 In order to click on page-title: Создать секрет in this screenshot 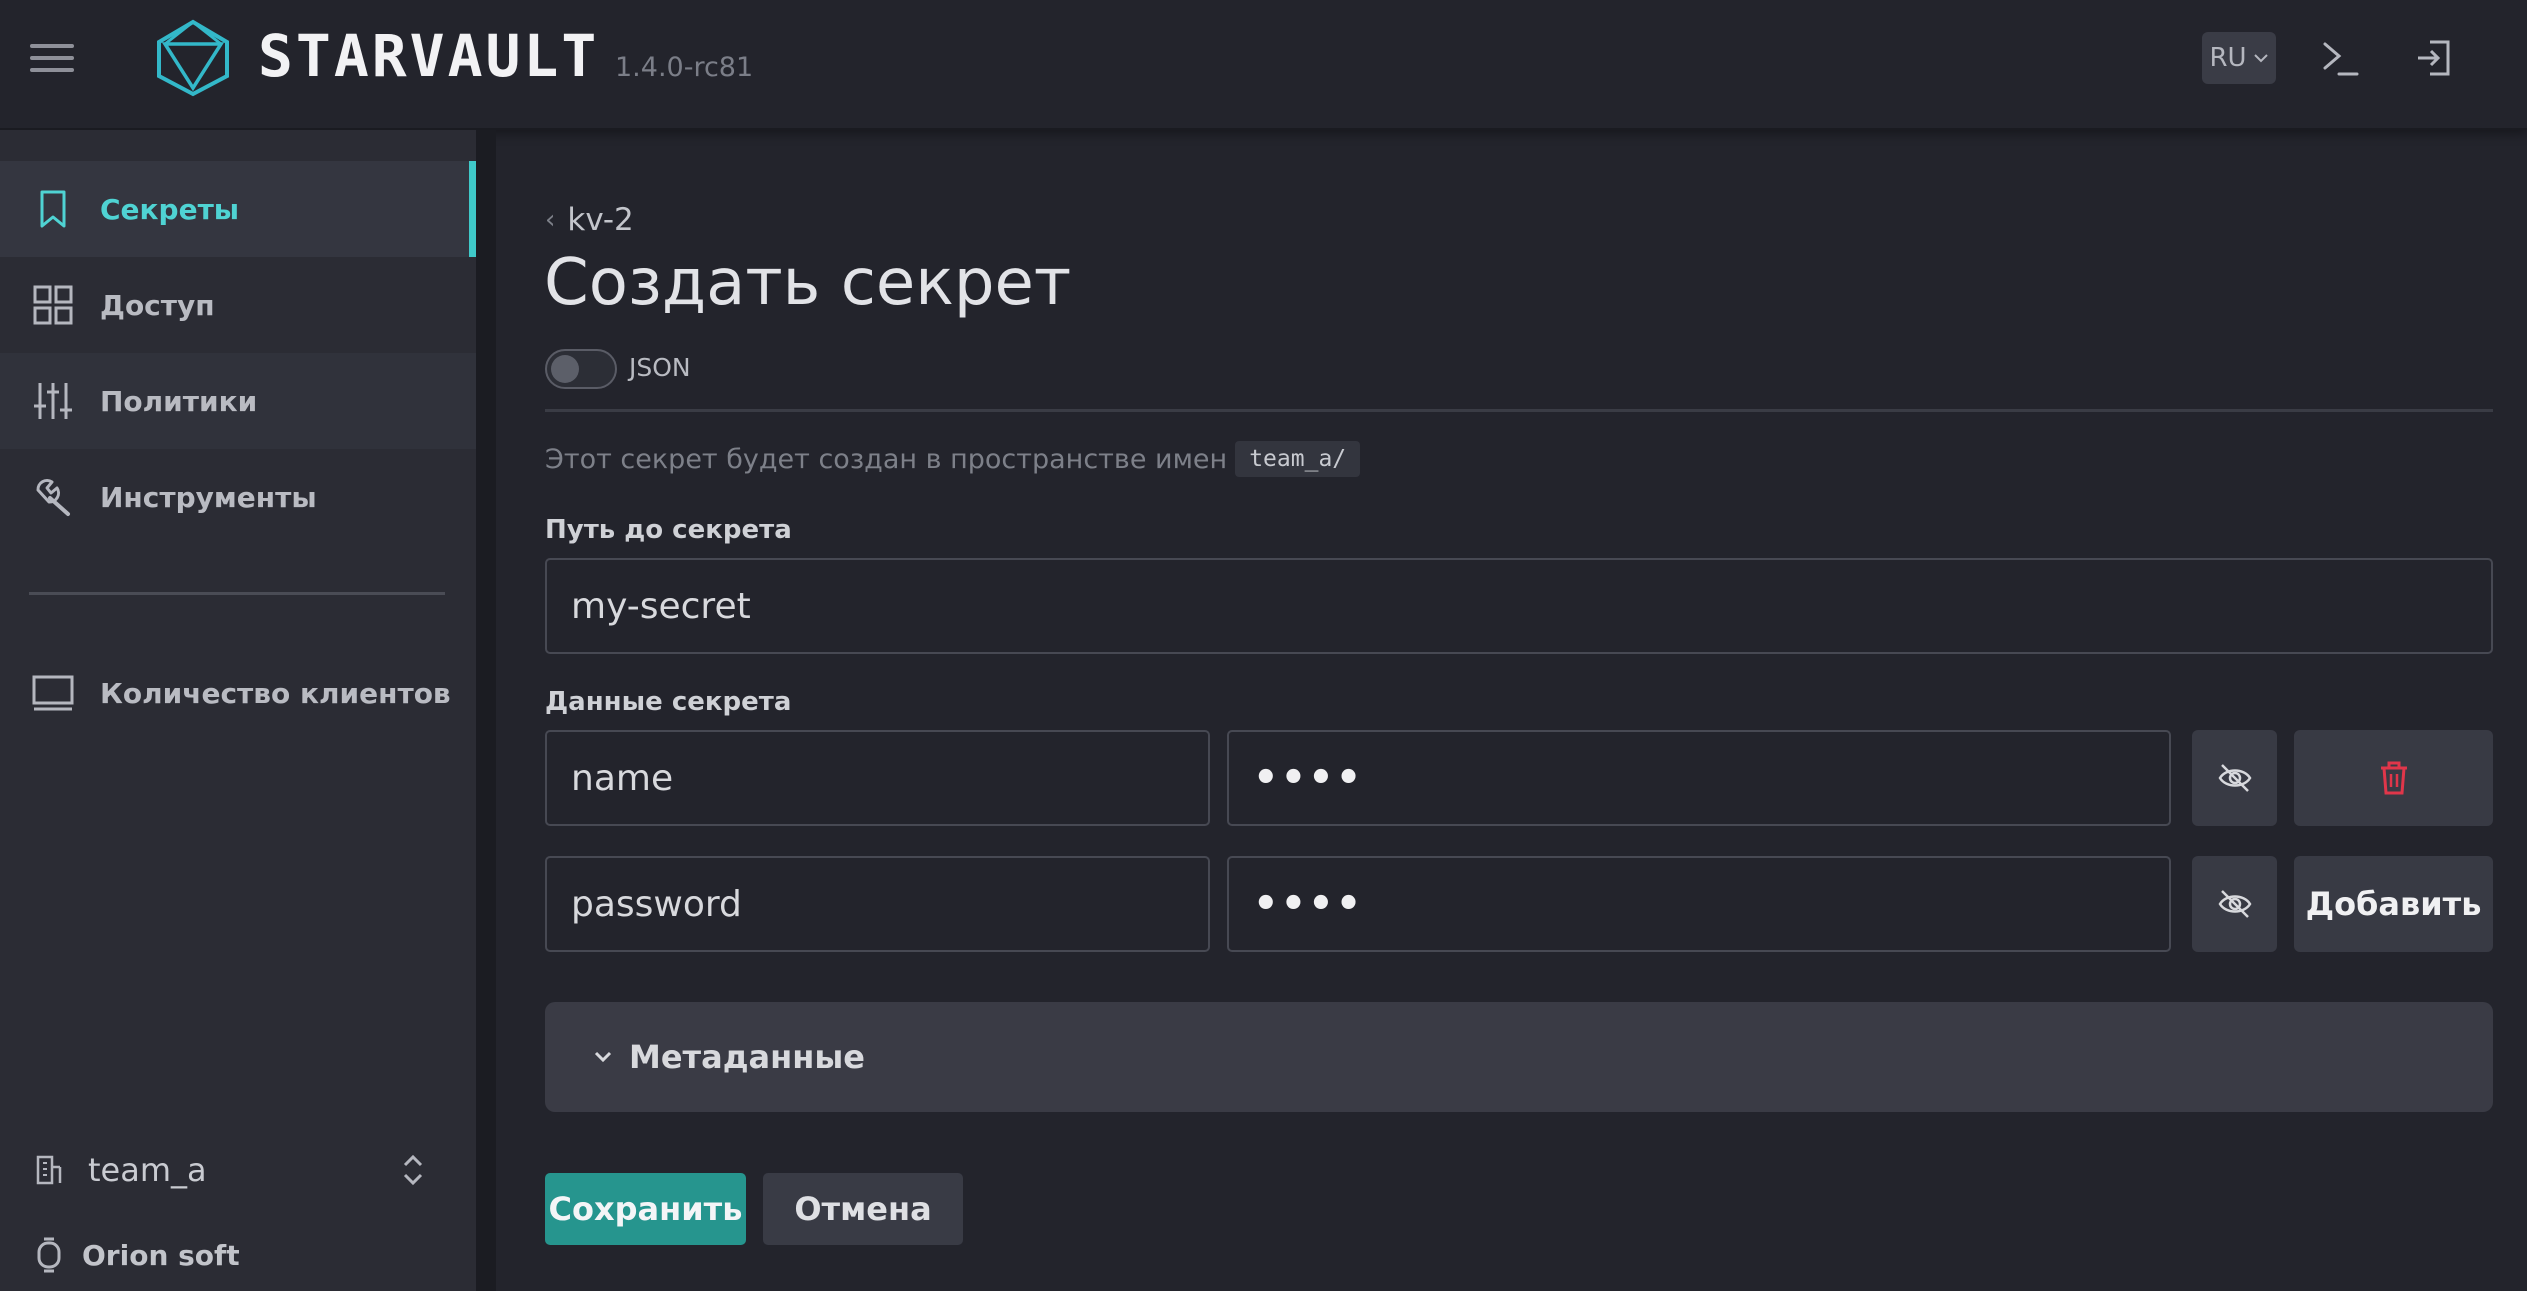, I will do `click(808, 283)`.